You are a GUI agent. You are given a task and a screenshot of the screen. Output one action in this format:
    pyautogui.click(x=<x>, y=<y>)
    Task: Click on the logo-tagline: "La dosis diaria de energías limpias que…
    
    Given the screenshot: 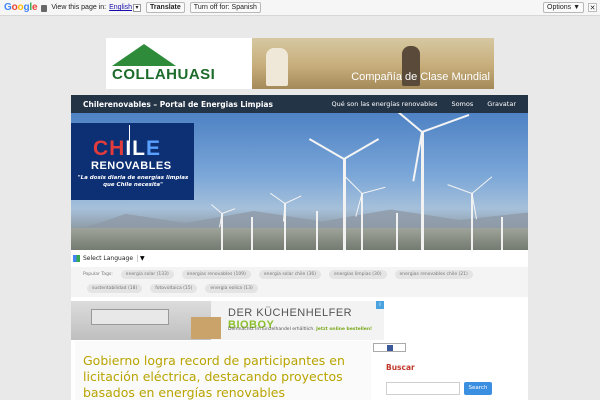 What is the action you would take?
    pyautogui.click(x=133, y=181)
    